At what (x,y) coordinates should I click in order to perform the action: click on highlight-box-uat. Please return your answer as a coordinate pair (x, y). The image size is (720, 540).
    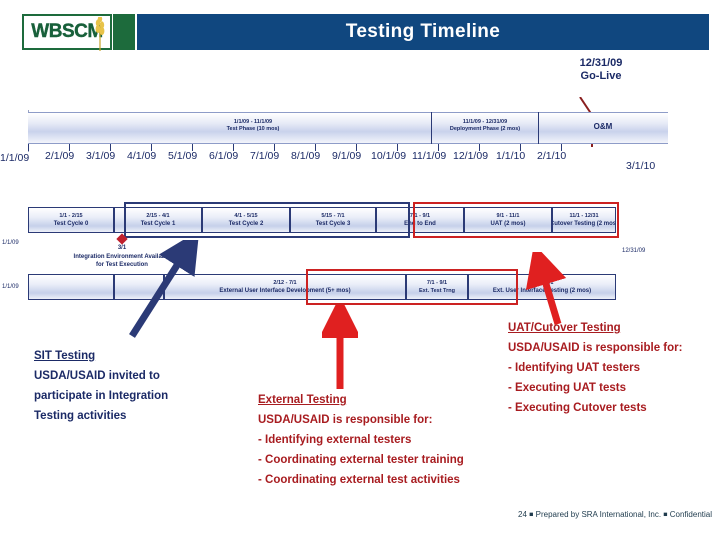
    Looking at the image, I should click on (516, 220).